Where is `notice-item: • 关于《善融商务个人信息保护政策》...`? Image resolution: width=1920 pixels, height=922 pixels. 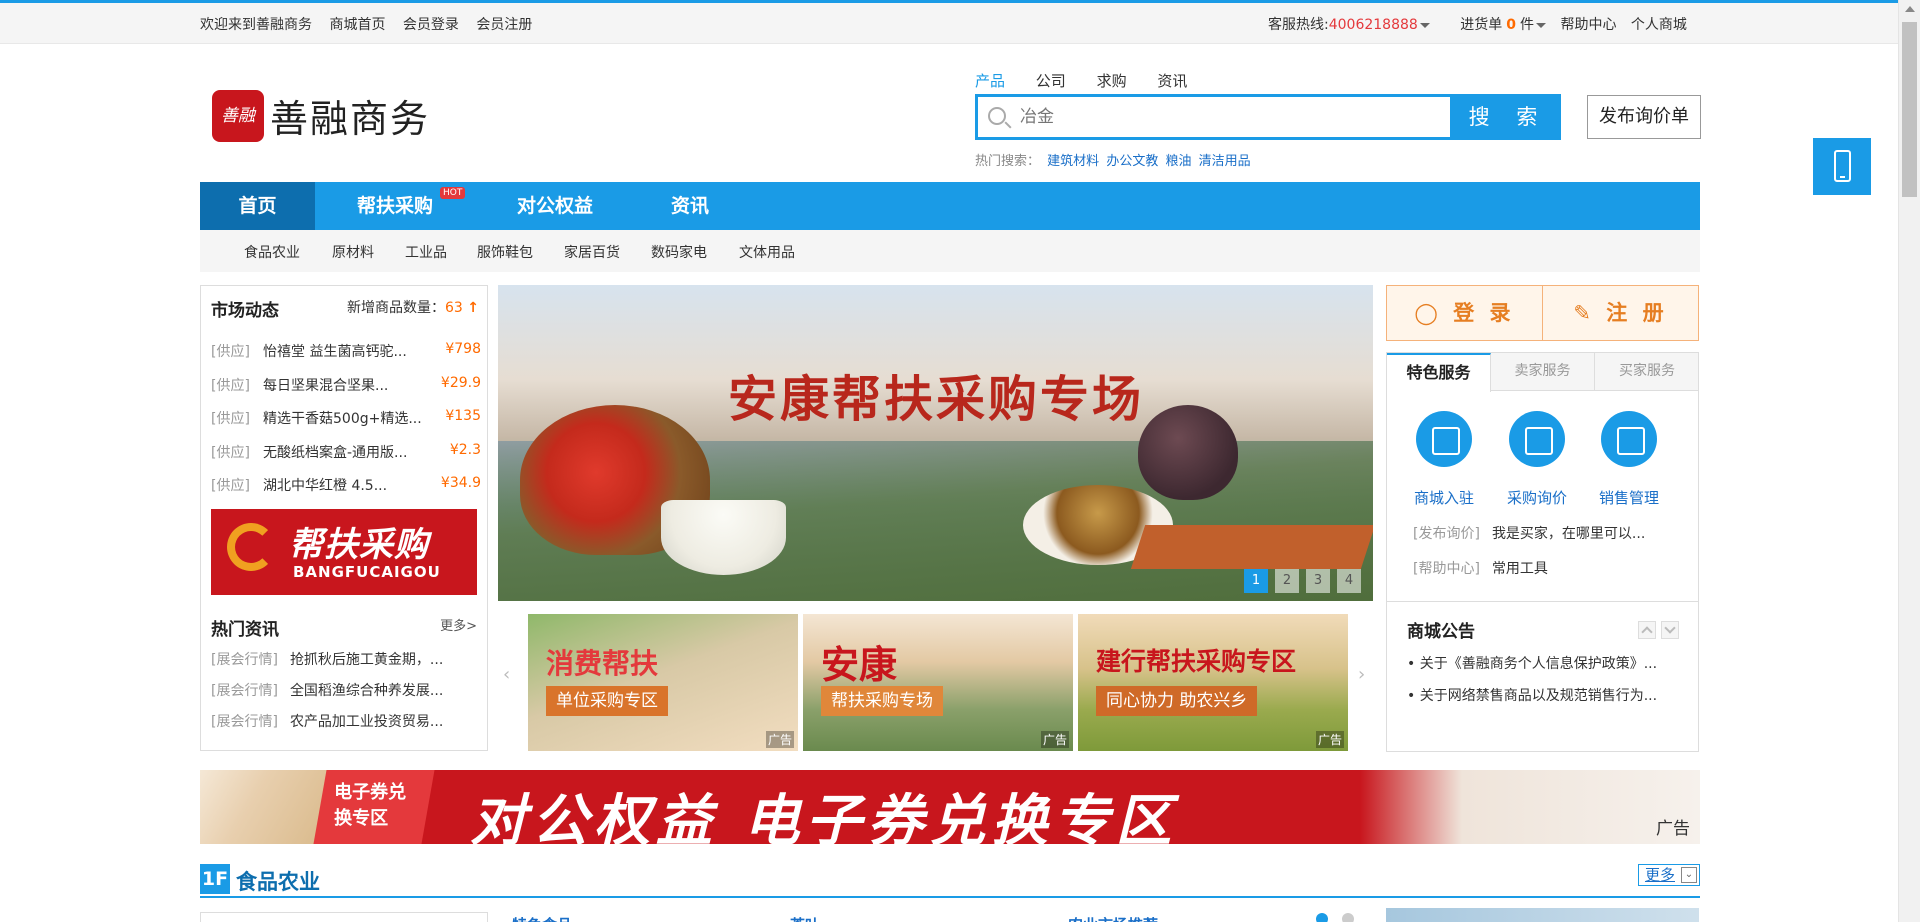
notice-item: • 关于《善融商务个人信息保护政策》... is located at coordinates (1532, 663).